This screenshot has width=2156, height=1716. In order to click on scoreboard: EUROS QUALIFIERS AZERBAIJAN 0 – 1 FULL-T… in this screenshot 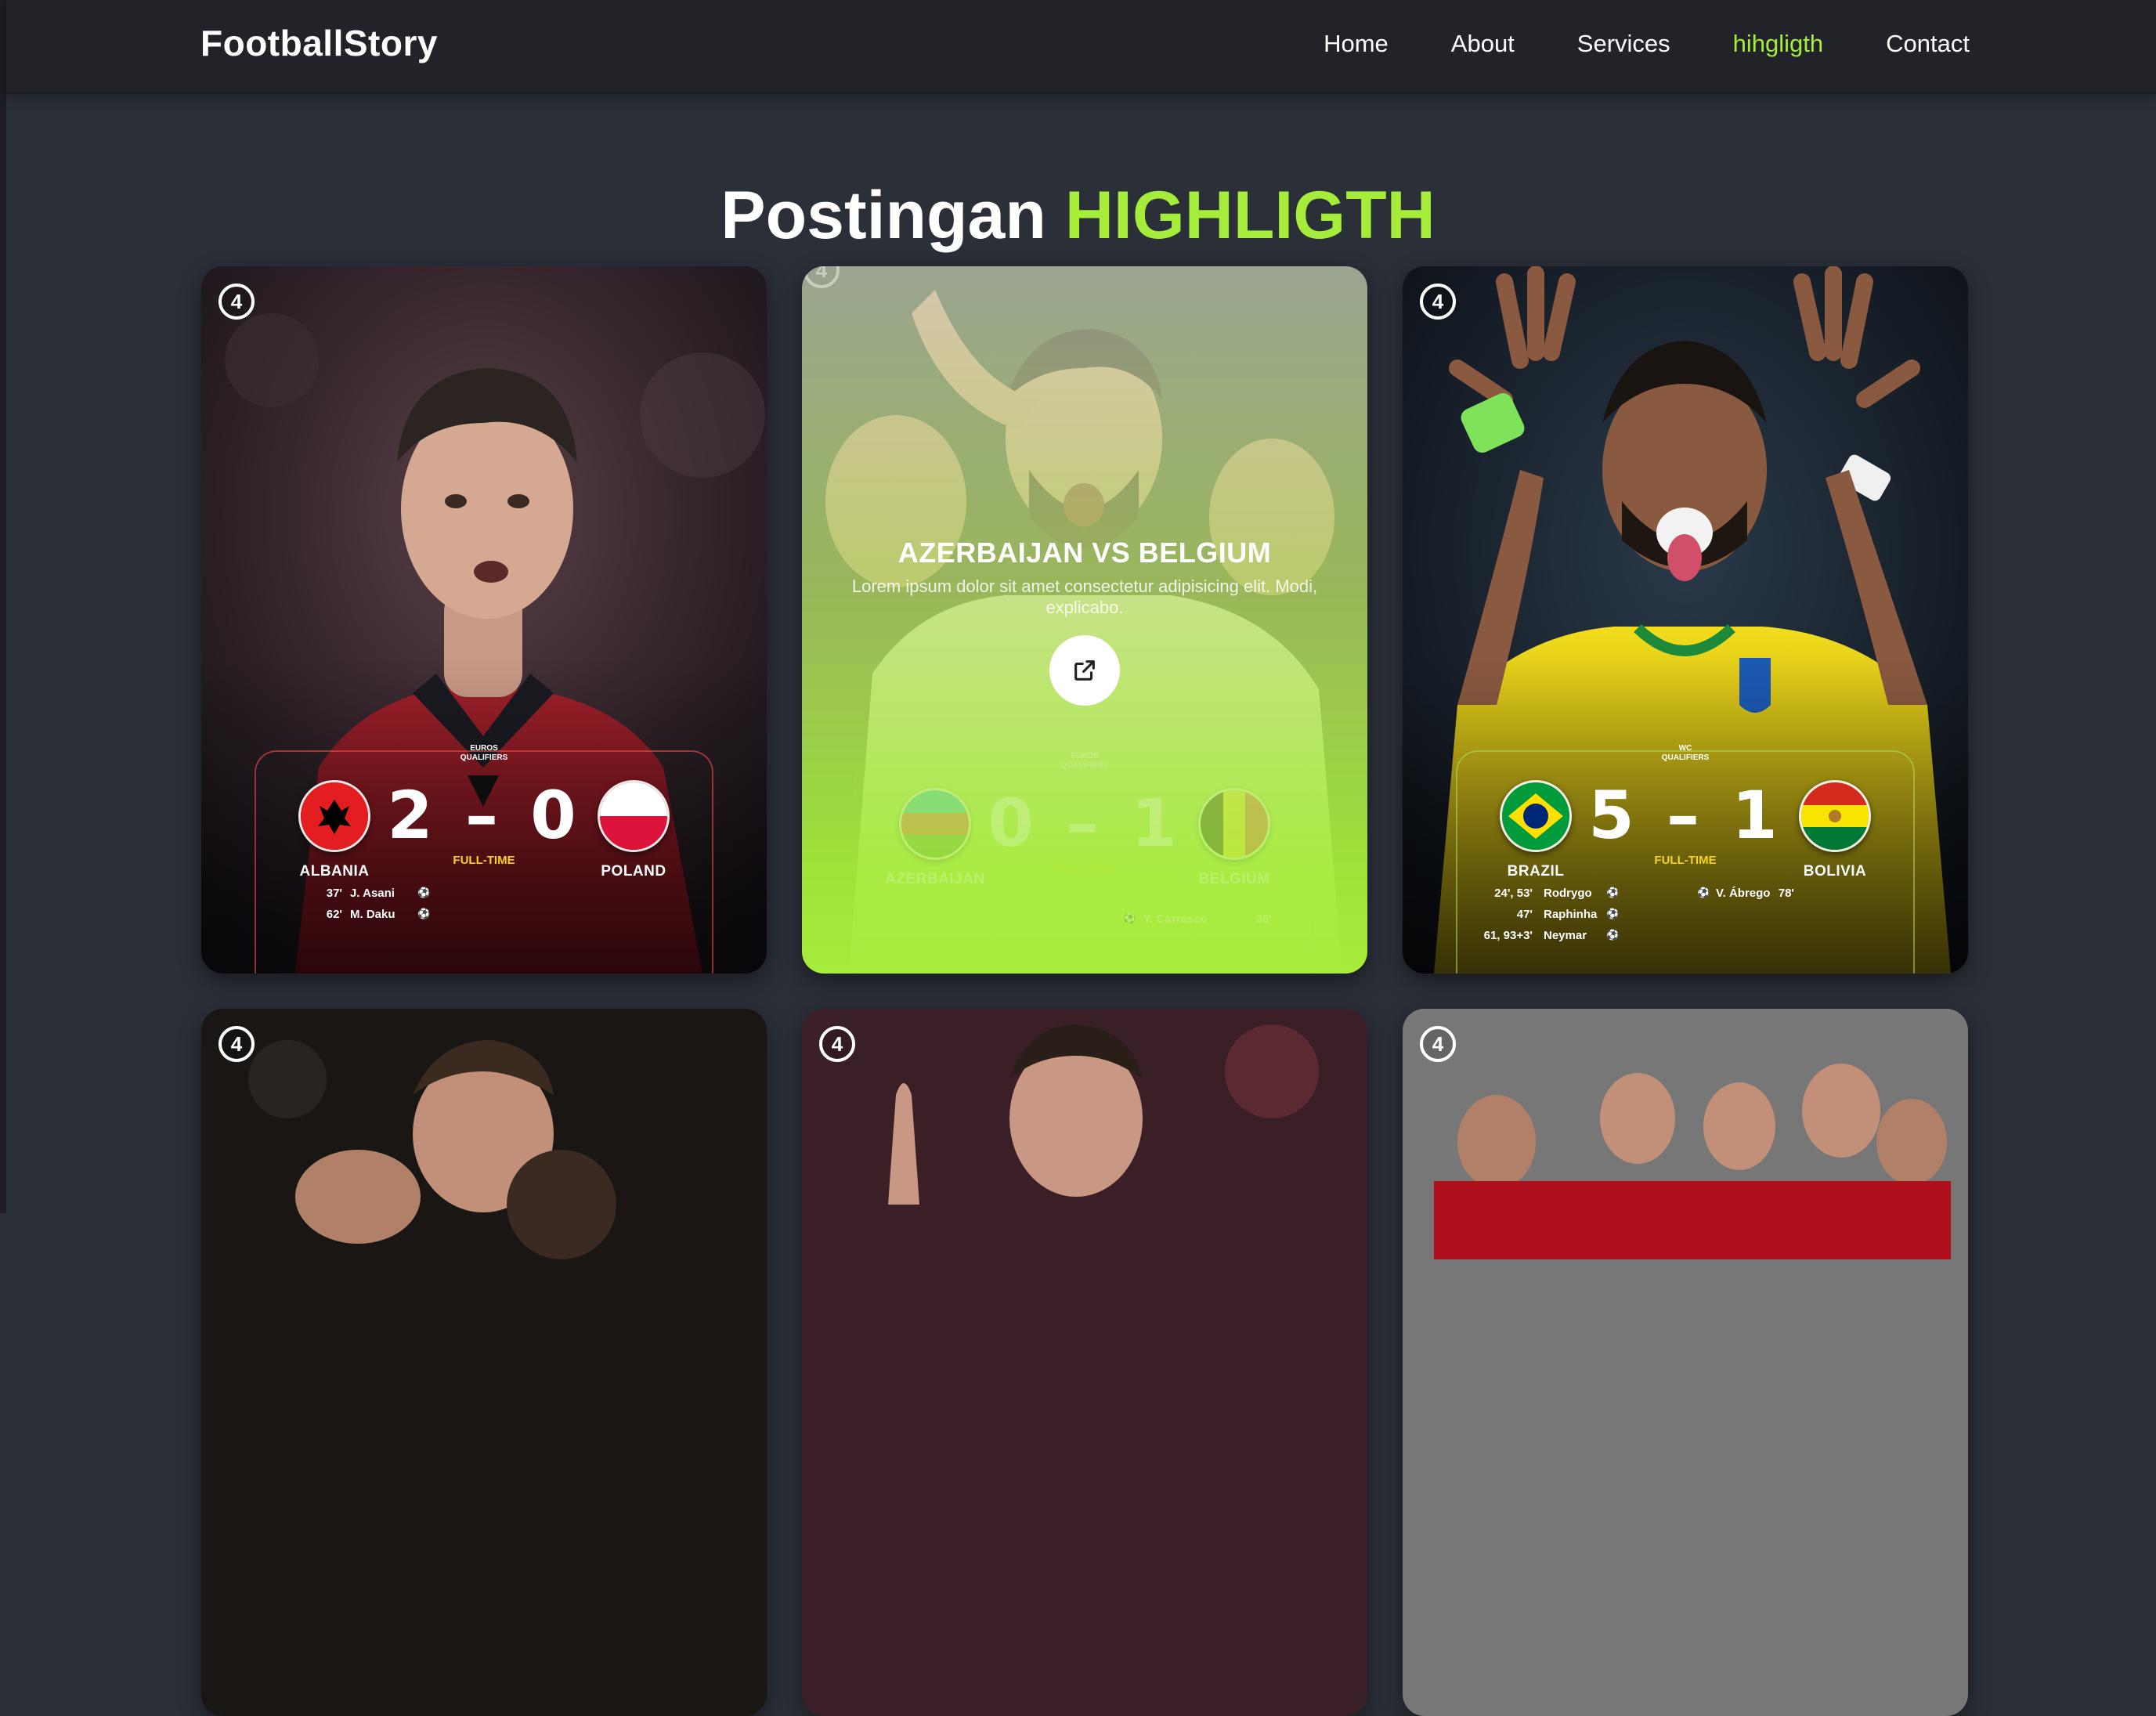, I will do `click(1084, 866)`.